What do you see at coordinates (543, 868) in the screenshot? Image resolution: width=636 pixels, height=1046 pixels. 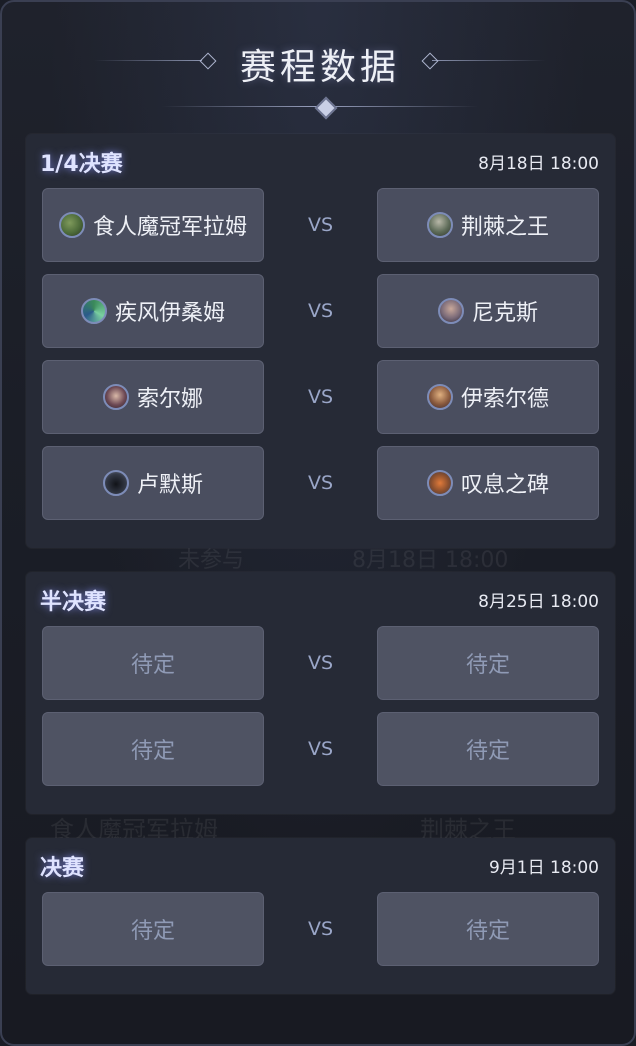 I see `round-date: 9月1日 18:00` at bounding box center [543, 868].